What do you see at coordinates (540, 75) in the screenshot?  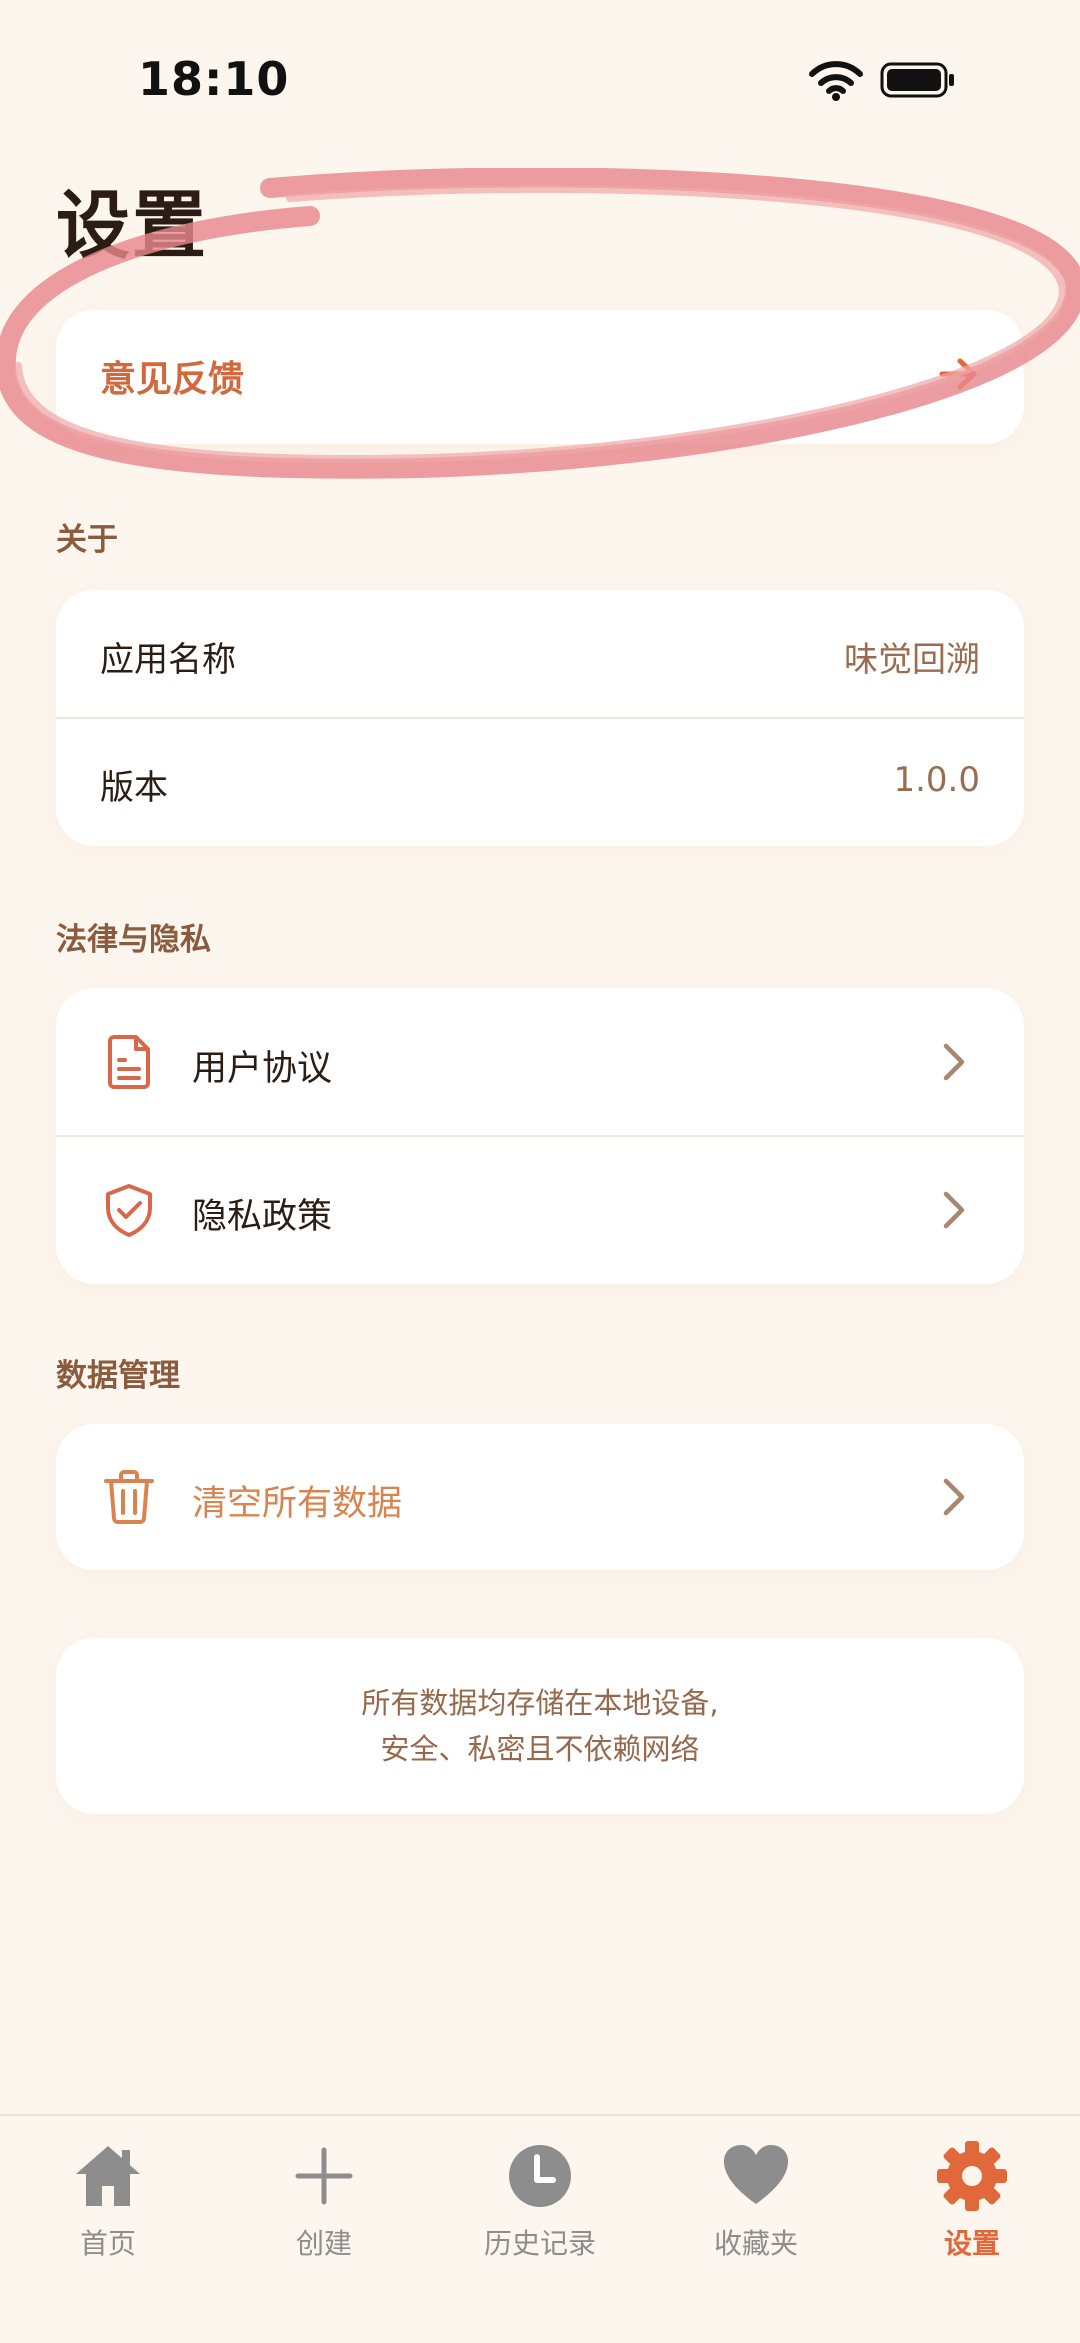 I see `status-bar: 18:10` at bounding box center [540, 75].